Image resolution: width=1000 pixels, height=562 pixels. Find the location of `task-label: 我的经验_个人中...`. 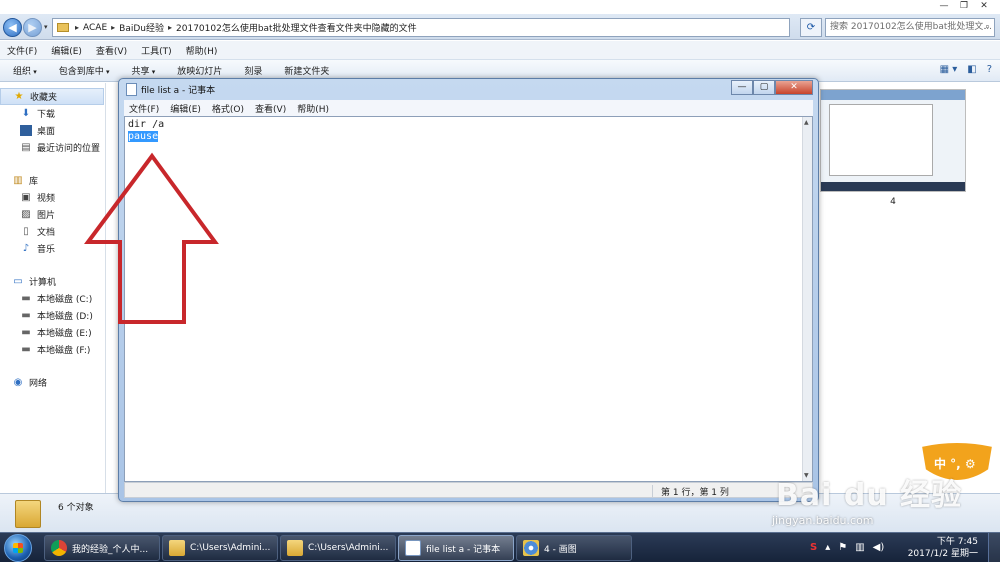

task-label: 我的经验_个人中... is located at coordinates (110, 549).